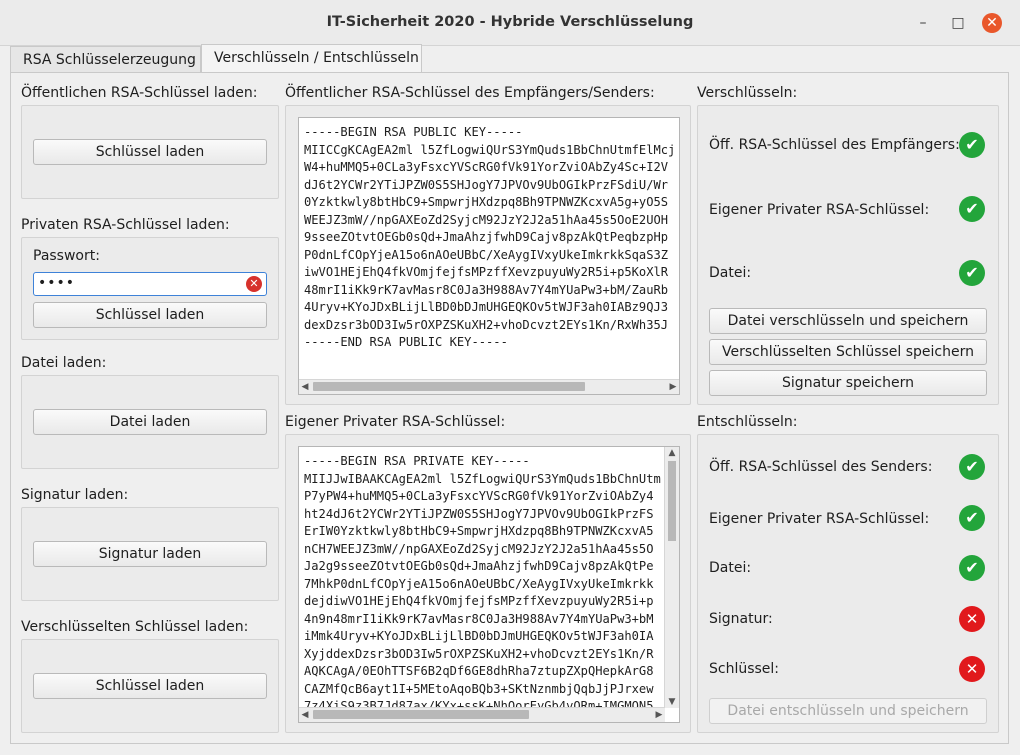  What do you see at coordinates (311, 58) in the screenshot?
I see `tab-encrypt-decrypt: Verschlüsseln / Entschlüsseln` at bounding box center [311, 58].